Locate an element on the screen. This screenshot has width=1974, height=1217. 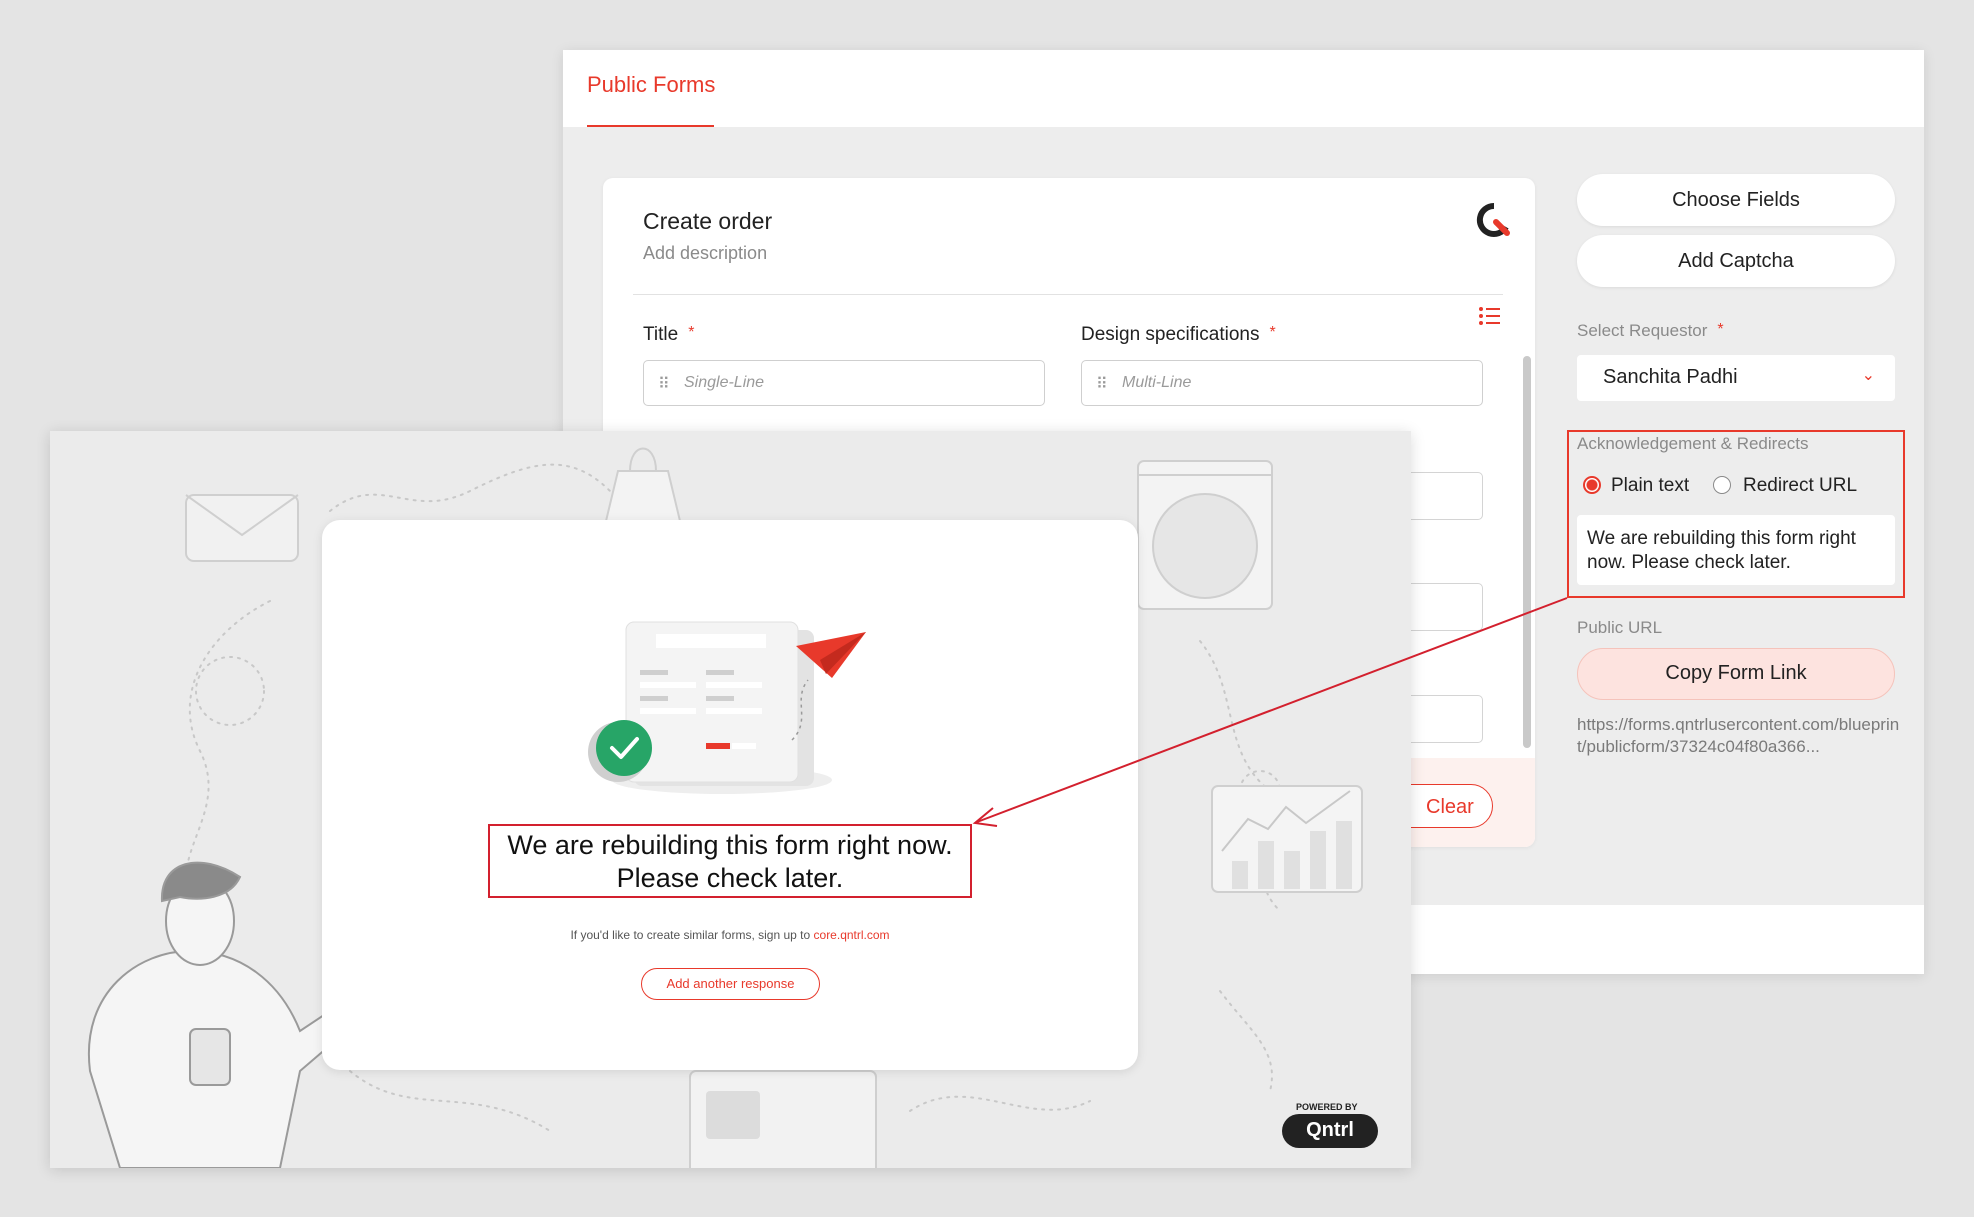
requestor-select: Sanchita Padhi ⌄ is located at coordinates (1736, 378).